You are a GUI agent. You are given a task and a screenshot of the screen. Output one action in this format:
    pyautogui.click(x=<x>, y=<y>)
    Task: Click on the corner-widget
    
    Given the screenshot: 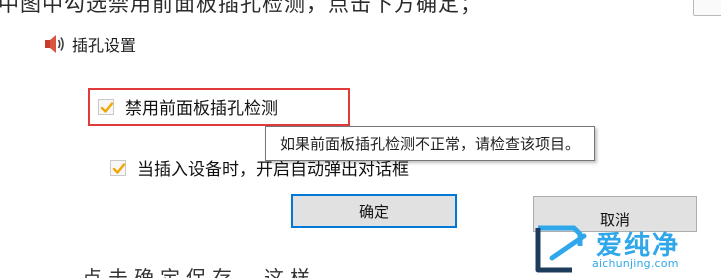 What is the action you would take?
    pyautogui.click(x=707, y=8)
    